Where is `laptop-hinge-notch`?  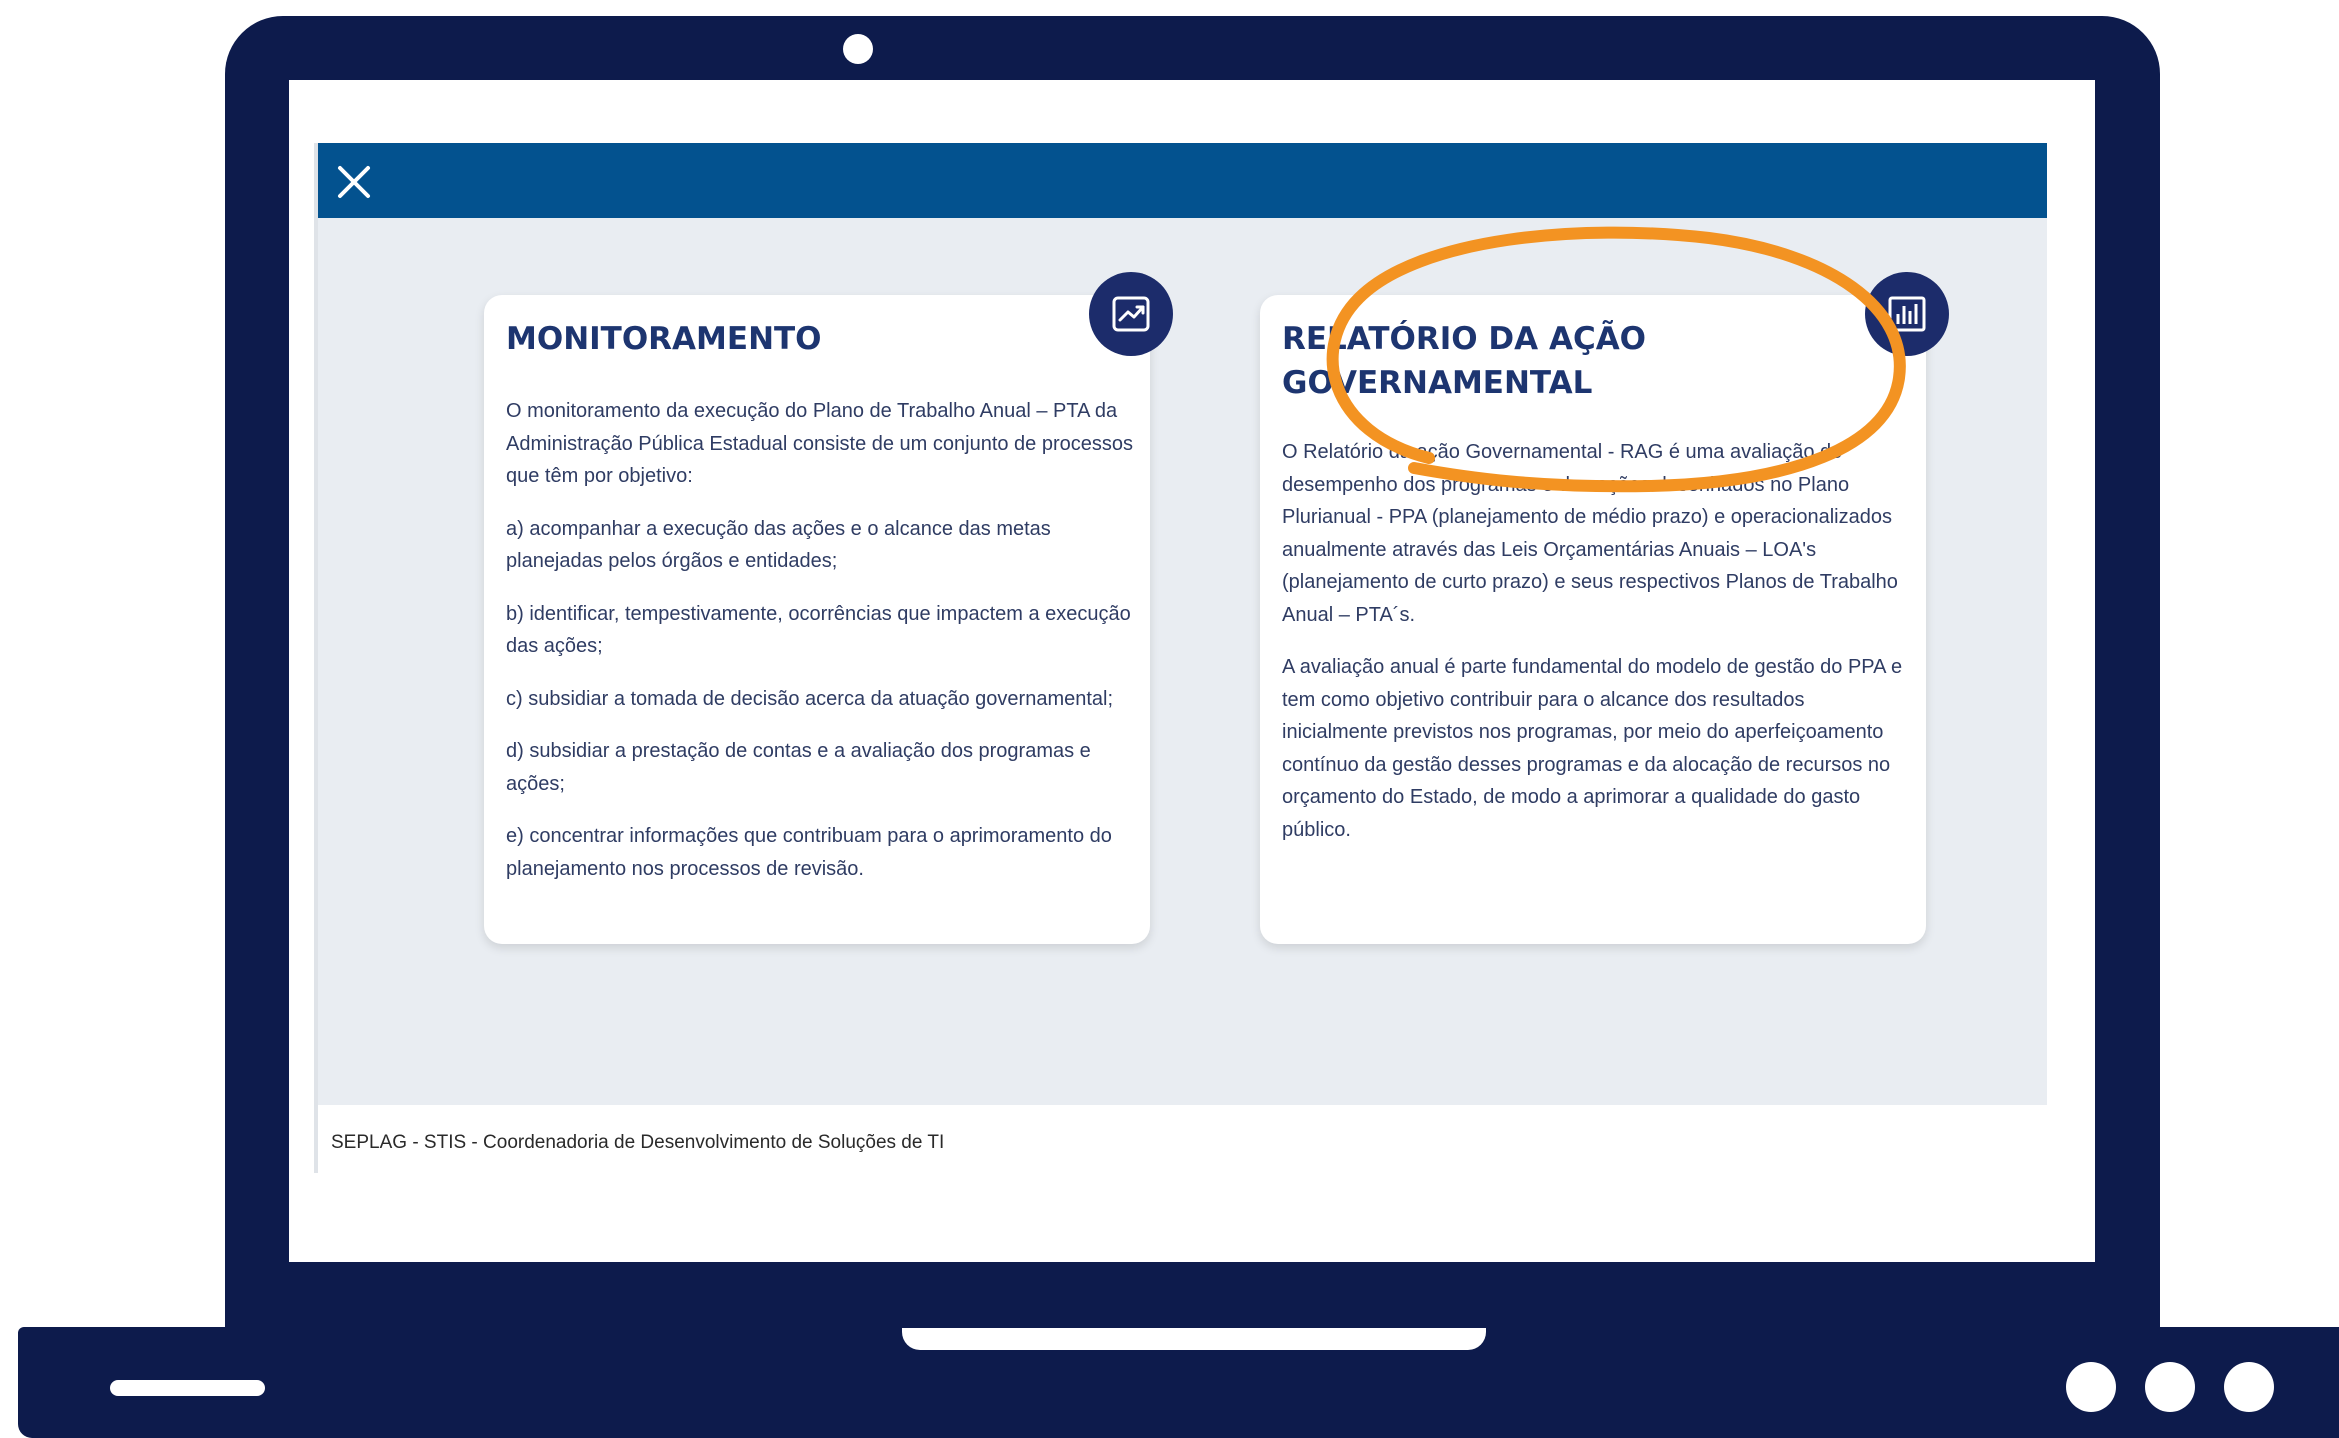
laptop-hinge-notch is located at coordinates (1194, 1339).